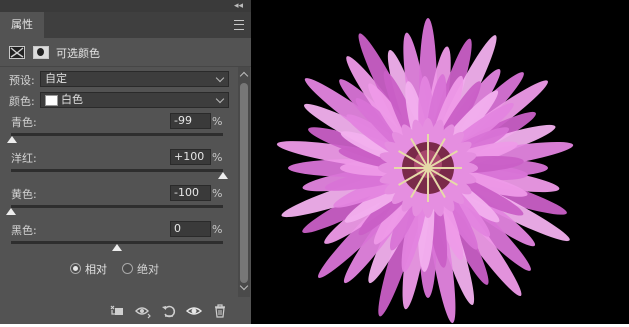 The width and height of the screenshot is (629, 327). I want to click on relative-radio, so click(75, 268).